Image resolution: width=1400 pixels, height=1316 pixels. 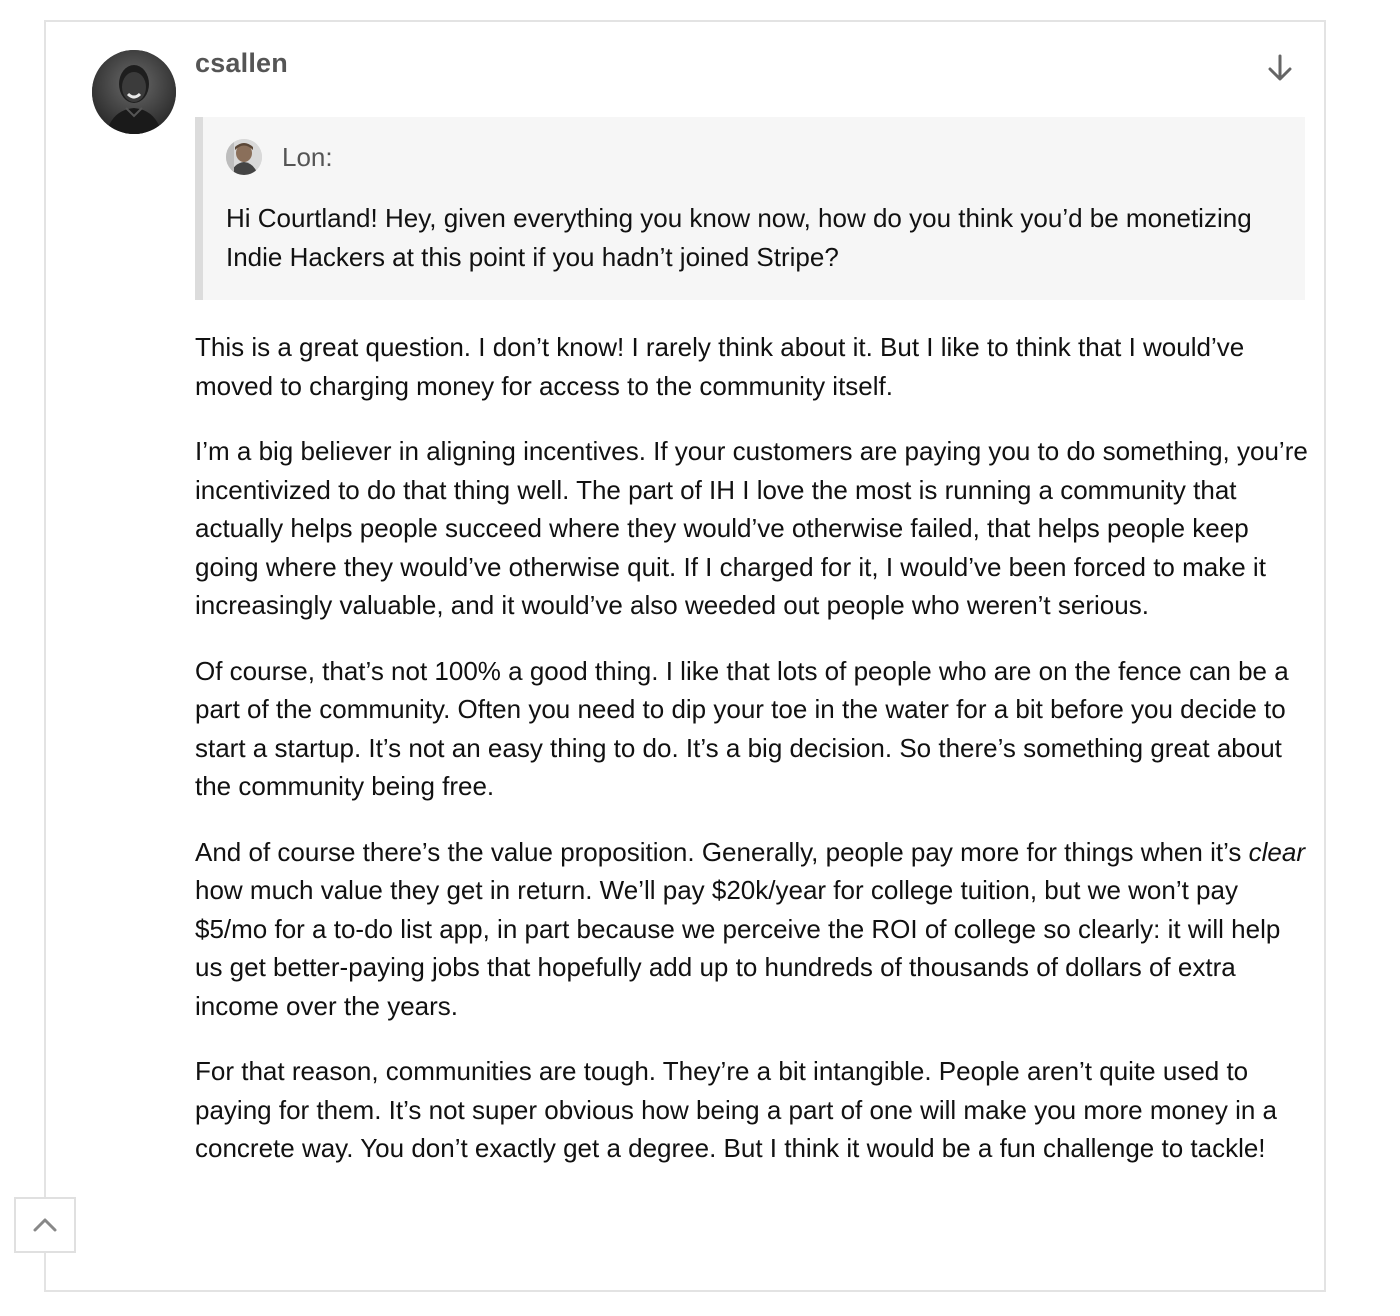 I want to click on emphasis: clear, so click(x=1276, y=851).